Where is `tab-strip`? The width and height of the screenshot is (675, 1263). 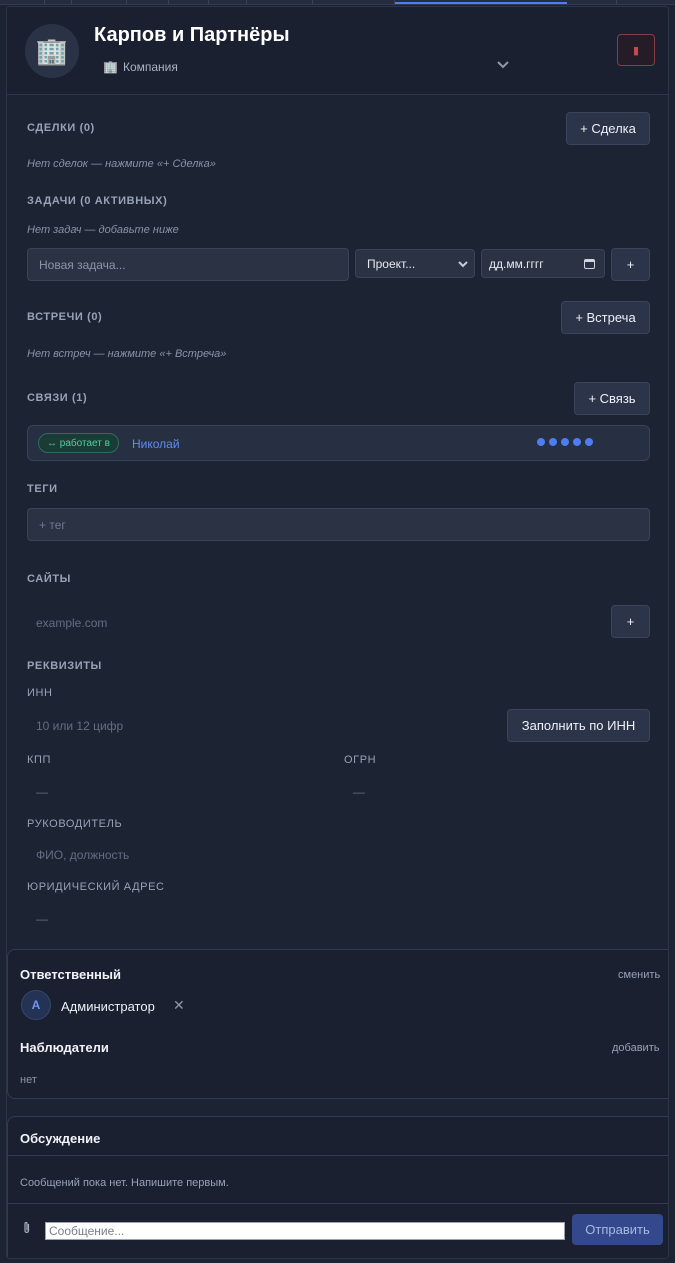
tab-strip is located at coordinates (337, 2).